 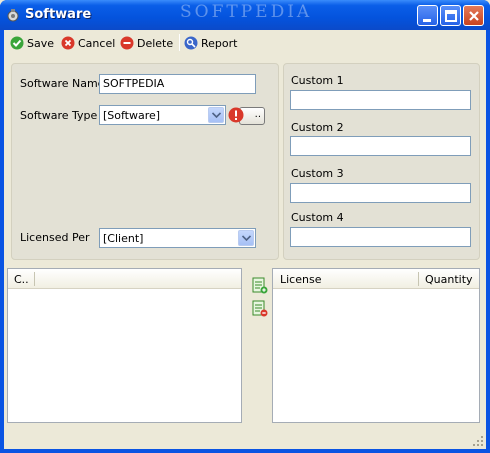 What do you see at coordinates (260, 286) in the screenshot?
I see `add-row-icon` at bounding box center [260, 286].